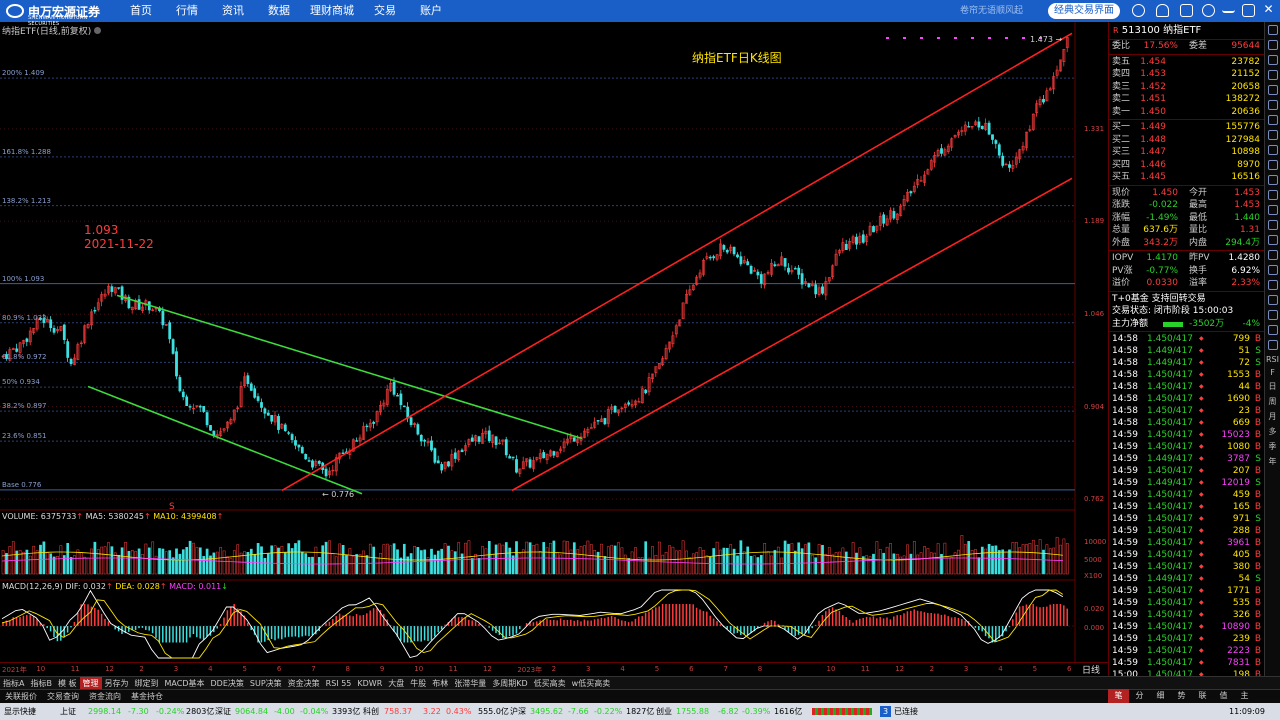 Image resolution: width=1280 pixels, height=720 pixels. Describe the element at coordinates (509, 683) in the screenshot. I see `indicator-tab-16: 多周期KD` at that location.